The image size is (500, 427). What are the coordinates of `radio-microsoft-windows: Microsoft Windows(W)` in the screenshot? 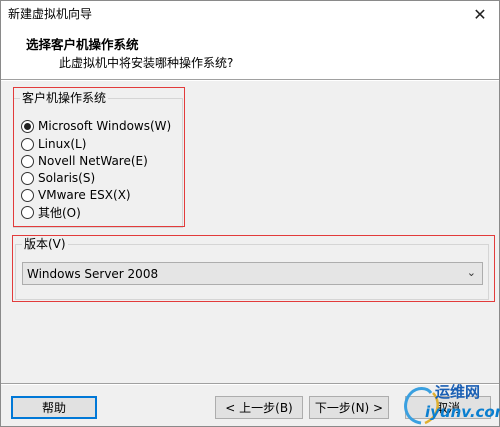 It's located at (96, 126).